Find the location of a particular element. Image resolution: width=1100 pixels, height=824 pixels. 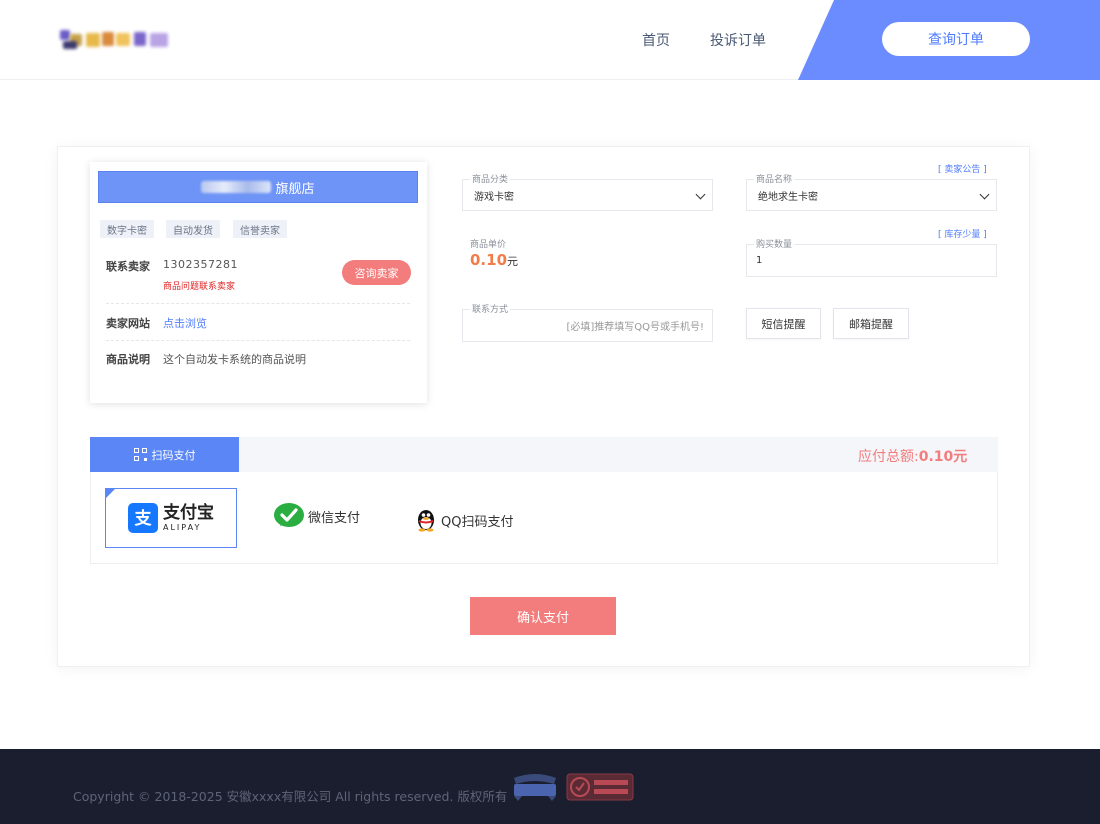

tag-auto-delivery: 自动发货 is located at coordinates (193, 229).